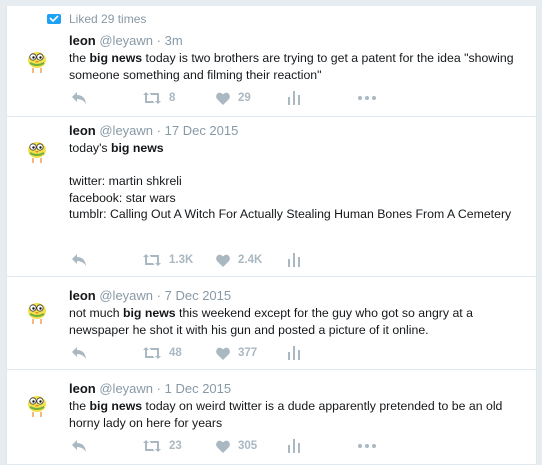  Describe the element at coordinates (198, 388) in the screenshot. I see `tweet-timestamp: 1 Dec 2015` at that location.